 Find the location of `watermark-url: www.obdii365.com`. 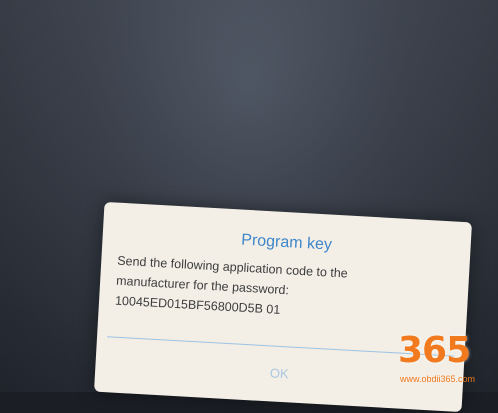

watermark-url: www.obdii365.com is located at coordinates (438, 379).